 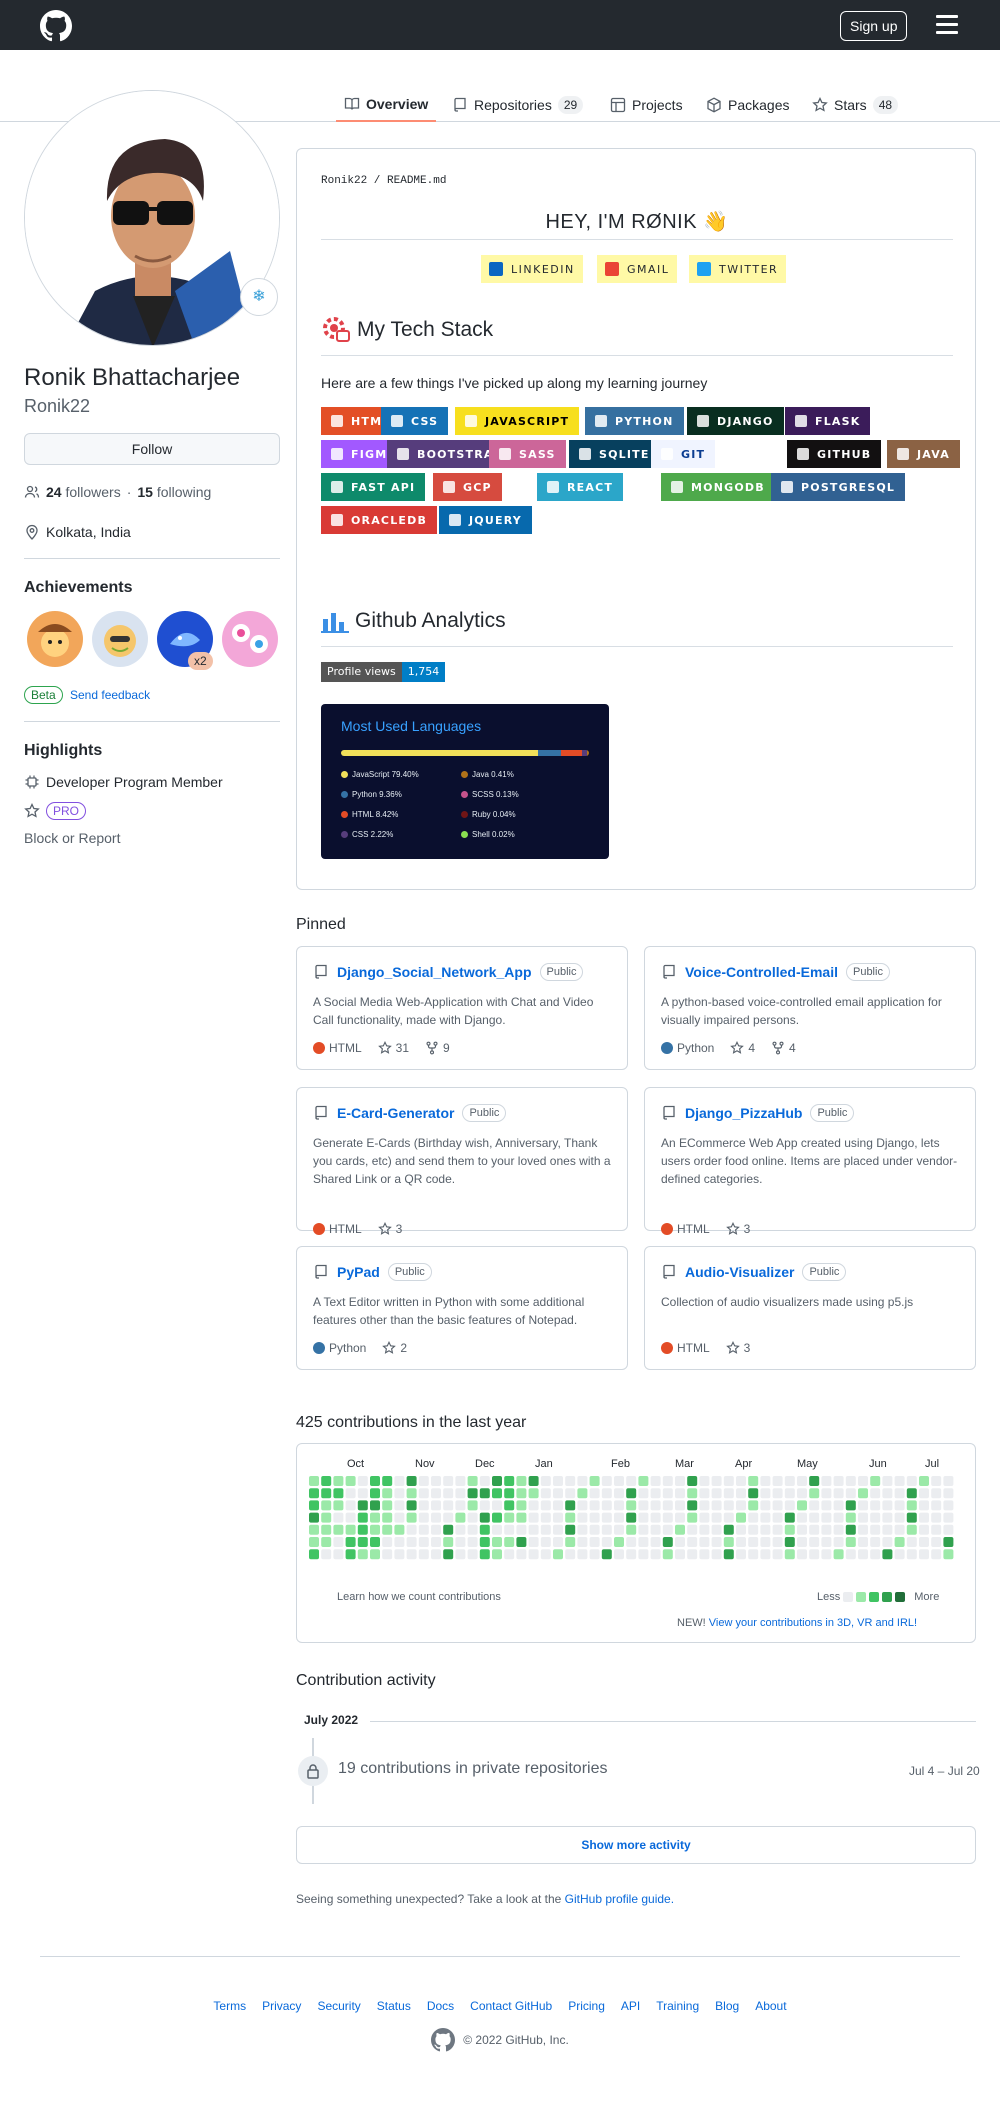 I want to click on follow-button: Follow, so click(x=152, y=449).